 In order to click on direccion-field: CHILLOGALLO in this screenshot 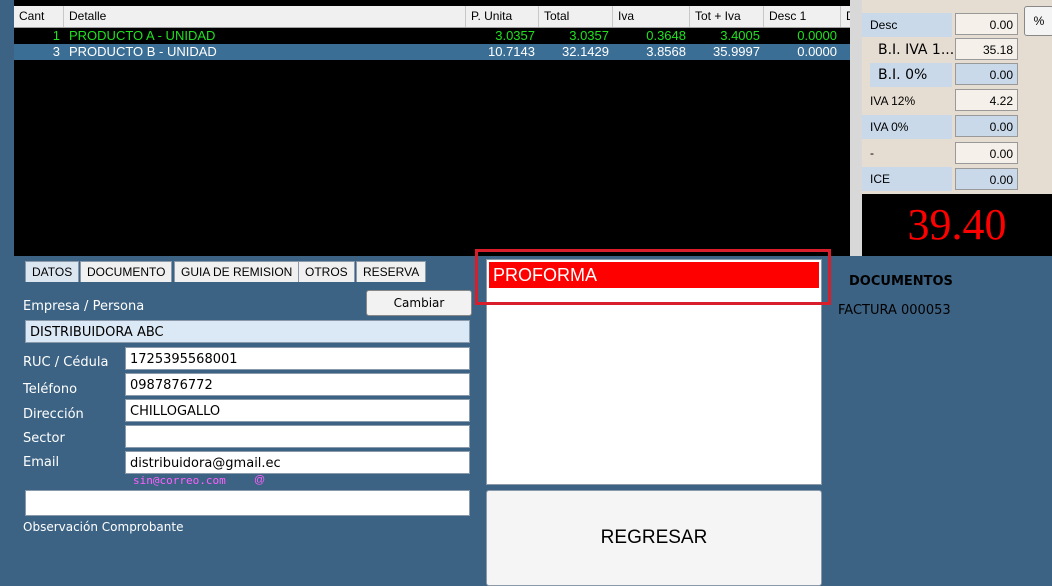, I will do `click(297, 410)`.